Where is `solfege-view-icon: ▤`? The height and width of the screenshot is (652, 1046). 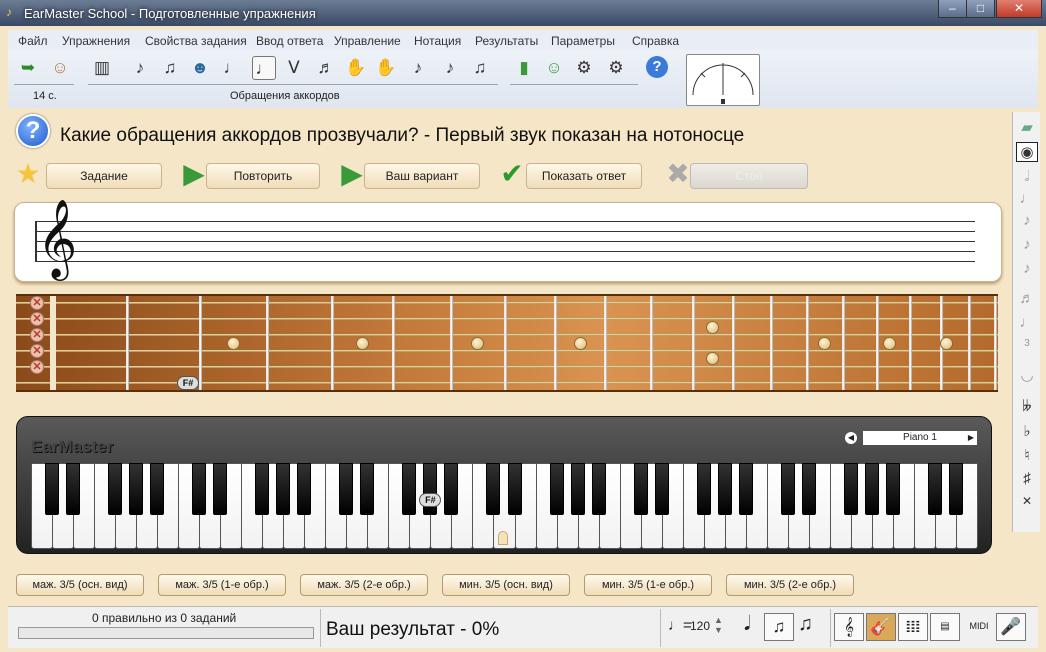
solfege-view-icon: ▤ is located at coordinates (945, 627).